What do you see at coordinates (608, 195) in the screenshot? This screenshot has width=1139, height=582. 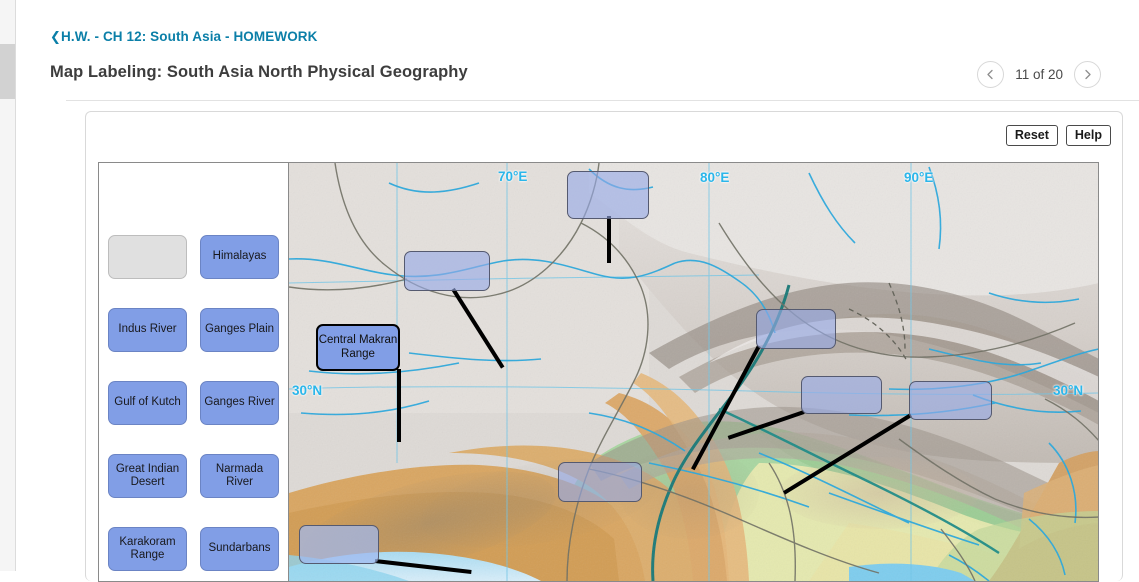 I see `target-karakoram` at bounding box center [608, 195].